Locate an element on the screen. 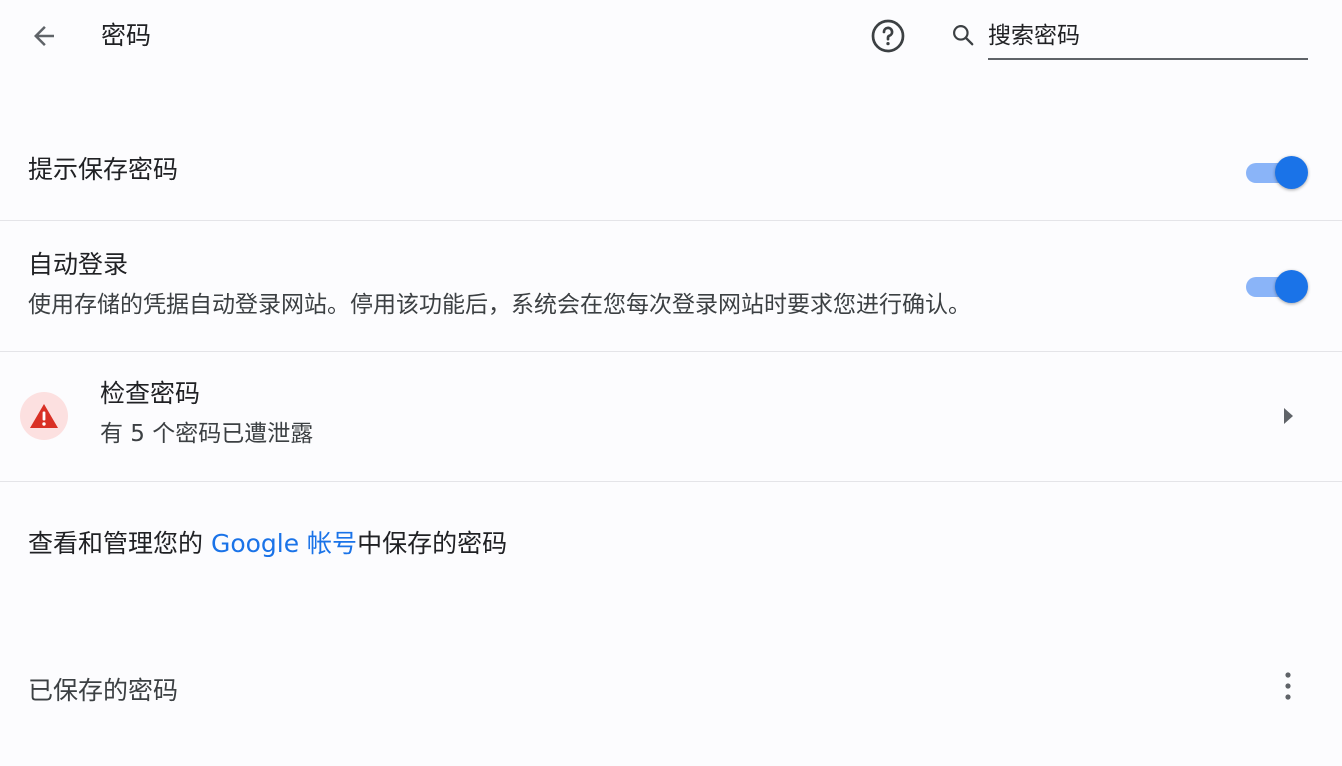 The image size is (1342, 766). chevron-right-icon is located at coordinates (1288, 416).